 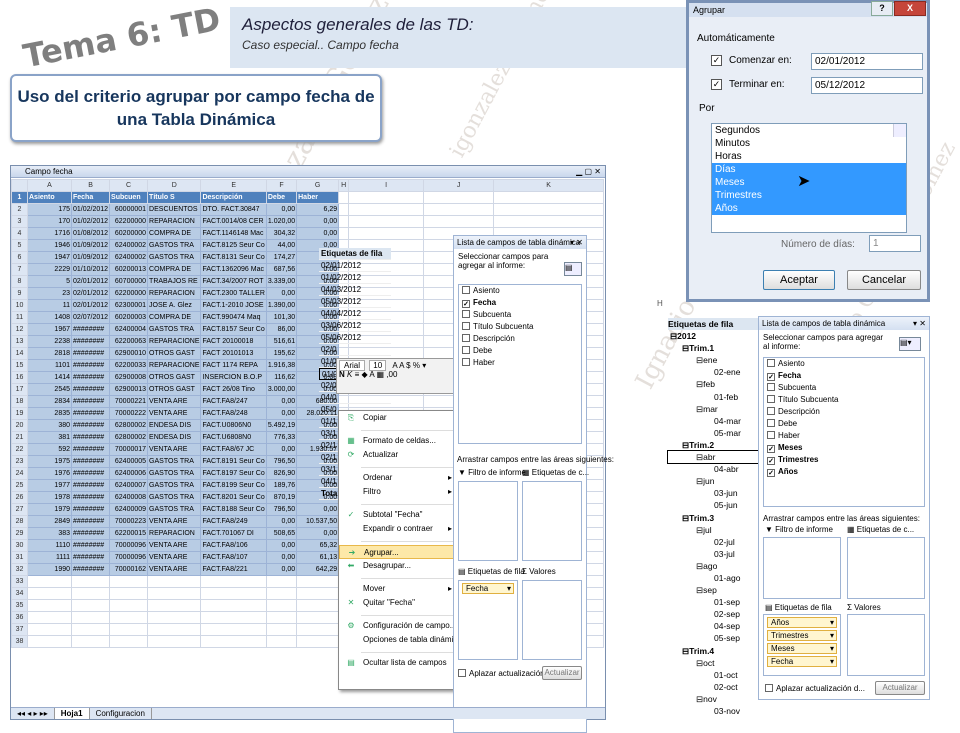 I want to click on rows-area: Años Trimestres Meses Fecha, so click(x=802, y=645).